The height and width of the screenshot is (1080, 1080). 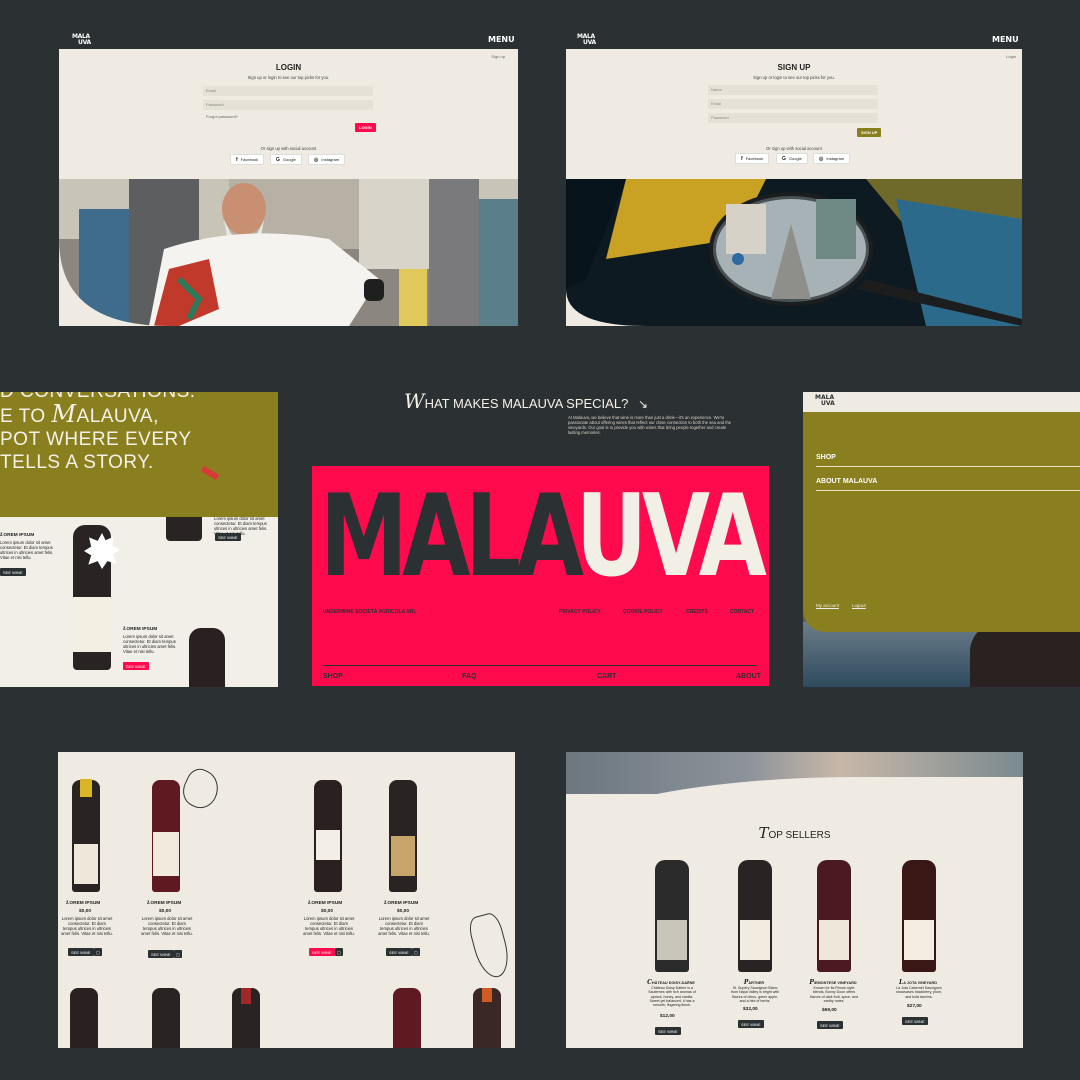 What do you see at coordinates (742, 612) in the screenshot?
I see `legal-contact: CONTACT` at bounding box center [742, 612].